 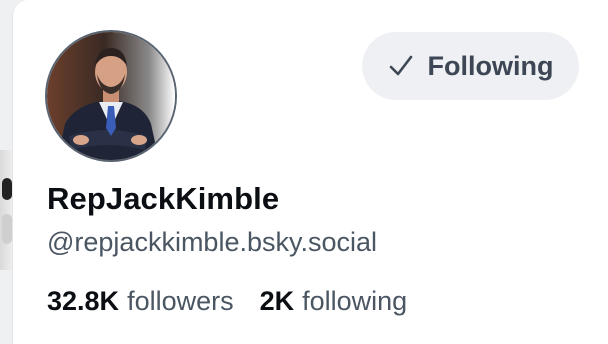 What do you see at coordinates (83, 301) in the screenshot?
I see `followers-count: 32.8K` at bounding box center [83, 301].